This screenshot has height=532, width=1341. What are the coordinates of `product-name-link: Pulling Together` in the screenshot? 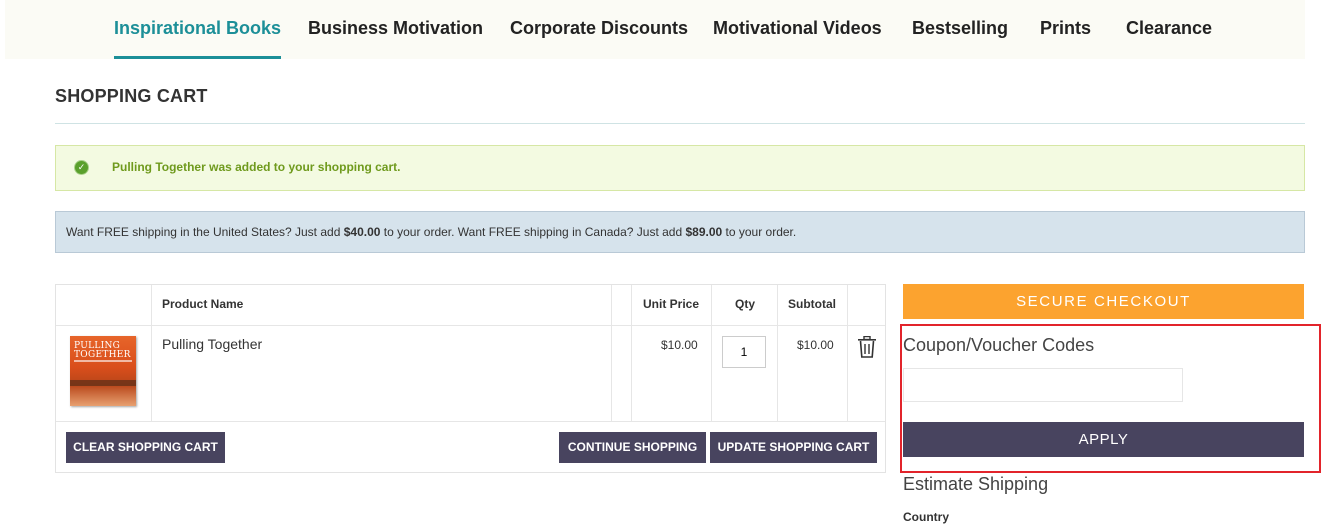 It's located at (212, 344).